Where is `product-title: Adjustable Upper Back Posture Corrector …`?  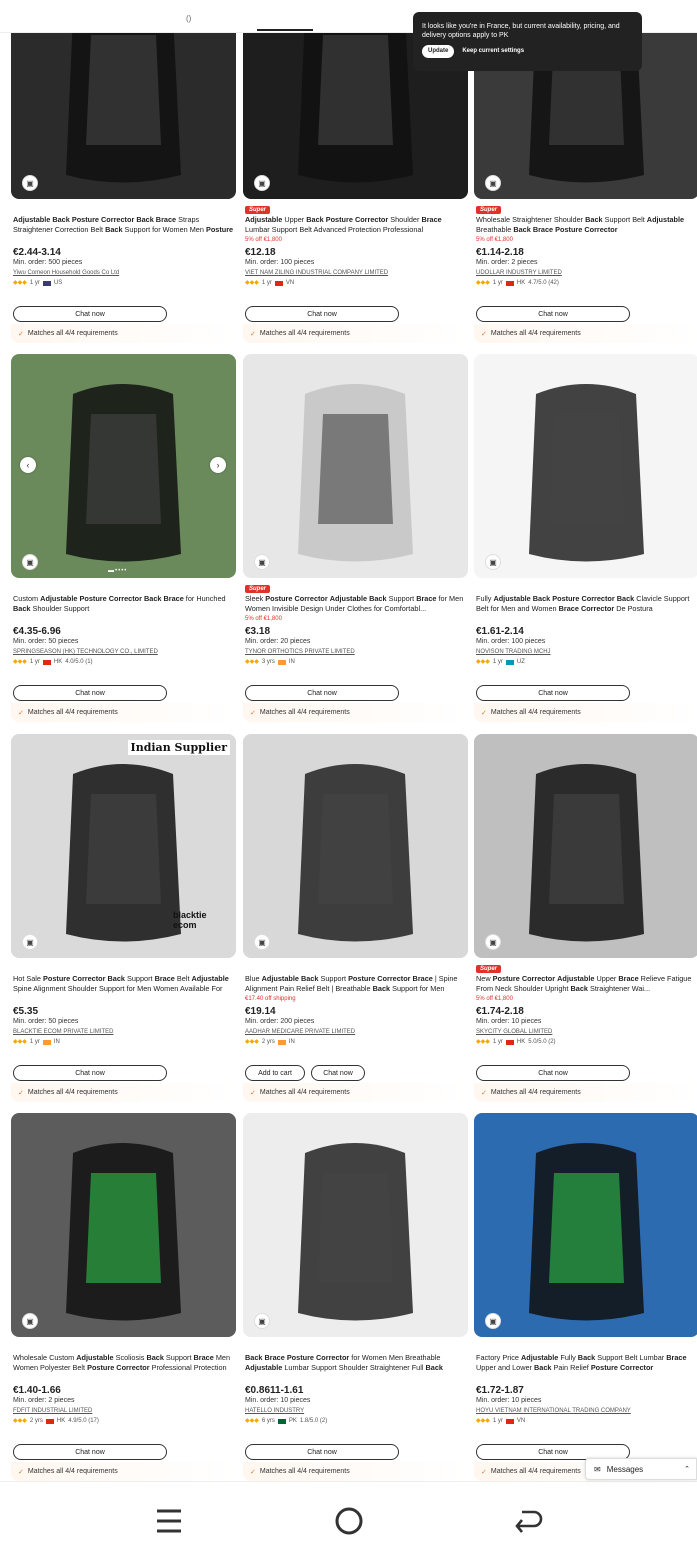
product-title: Adjustable Upper Back Posture Corrector … is located at coordinates (355, 225).